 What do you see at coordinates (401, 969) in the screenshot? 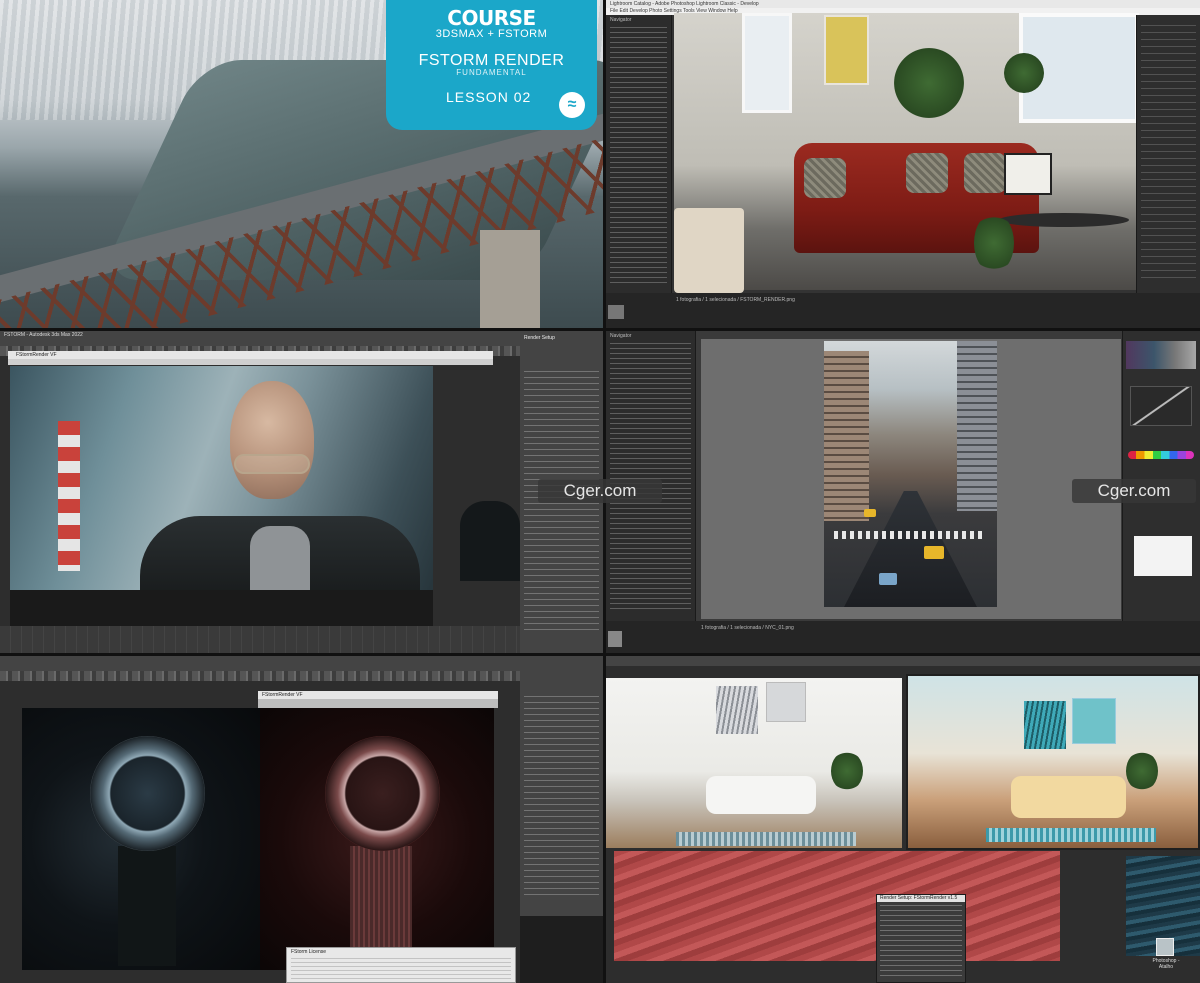
I see `license-rows` at bounding box center [401, 969].